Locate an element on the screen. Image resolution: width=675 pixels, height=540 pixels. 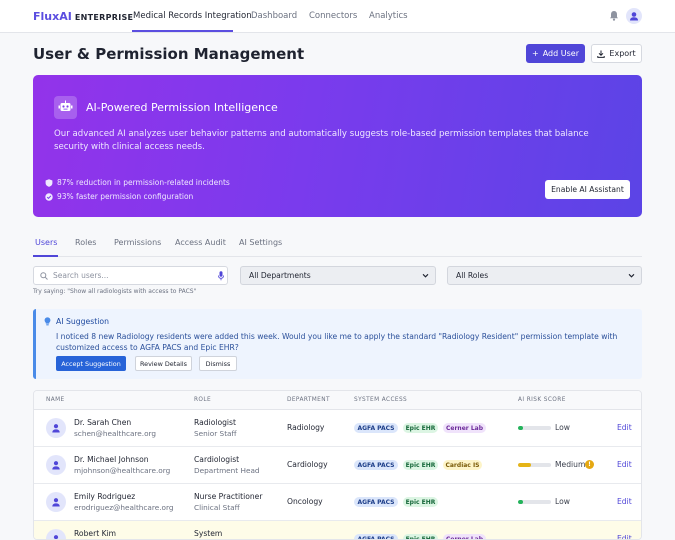
stat-configuration: 93% faster permission configuration is located at coordinates (119, 196).